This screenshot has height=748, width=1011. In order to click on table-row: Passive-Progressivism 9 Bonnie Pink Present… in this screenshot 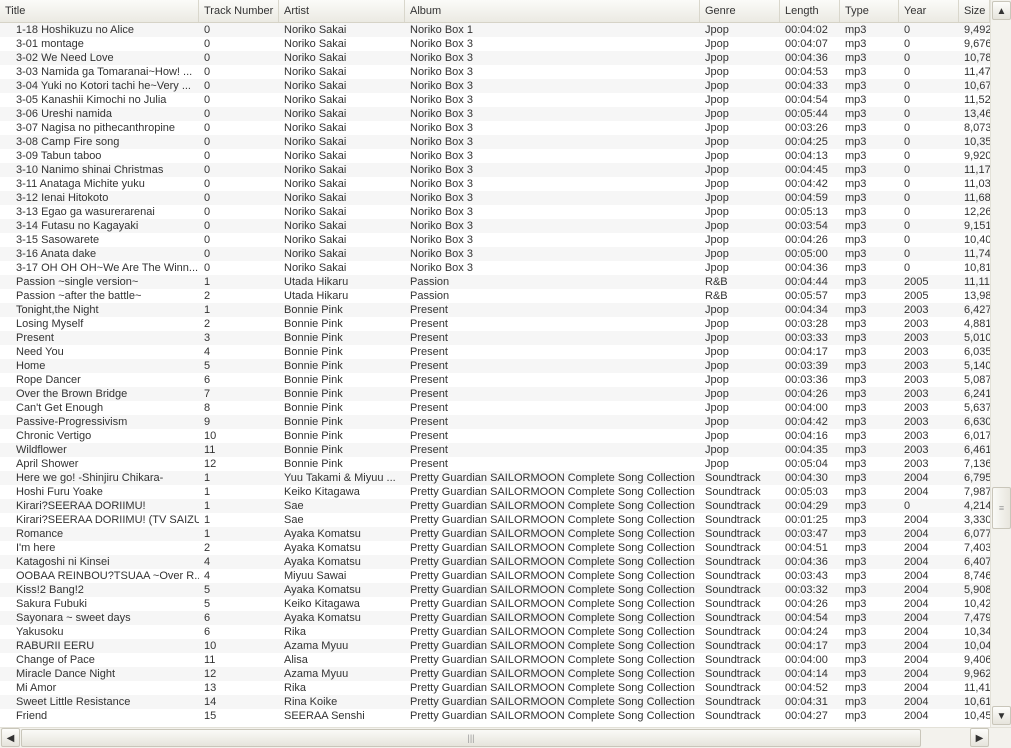, I will do `click(495, 422)`.